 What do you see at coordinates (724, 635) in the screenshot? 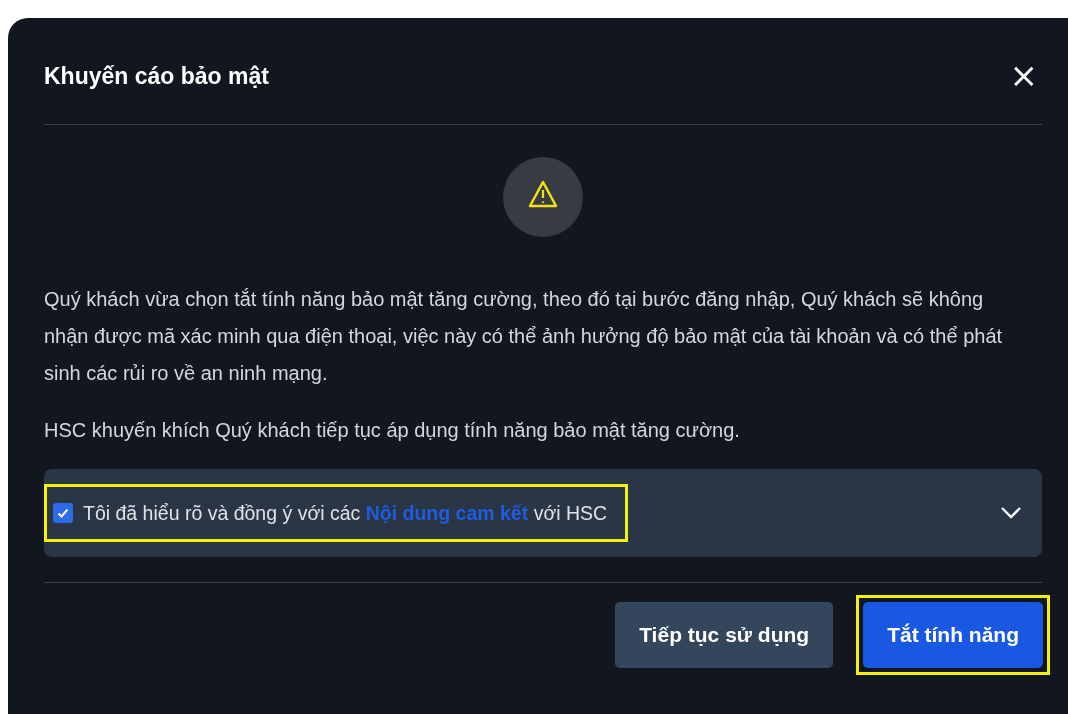
I see `continue-button: Tiếp tục sử dụng` at bounding box center [724, 635].